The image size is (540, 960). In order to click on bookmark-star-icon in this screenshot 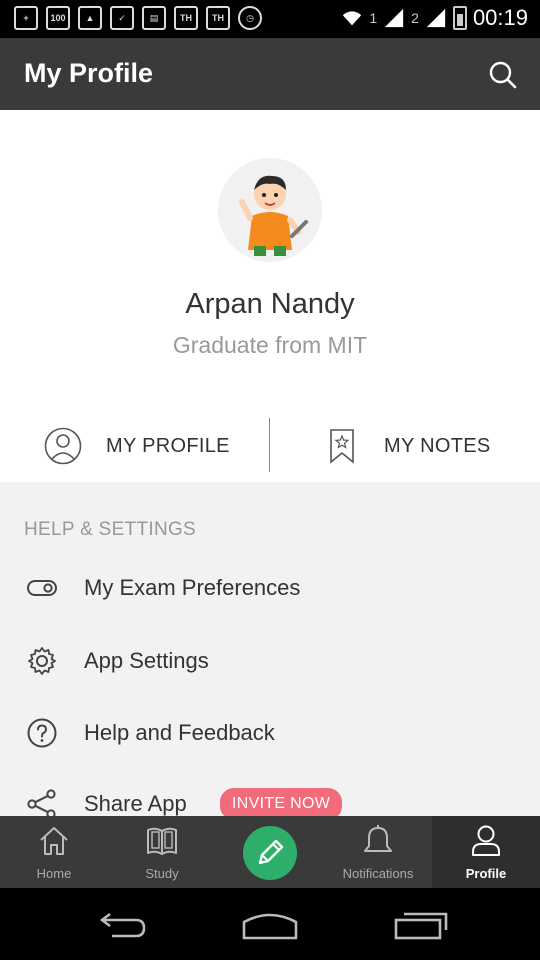, I will do `click(342, 446)`.